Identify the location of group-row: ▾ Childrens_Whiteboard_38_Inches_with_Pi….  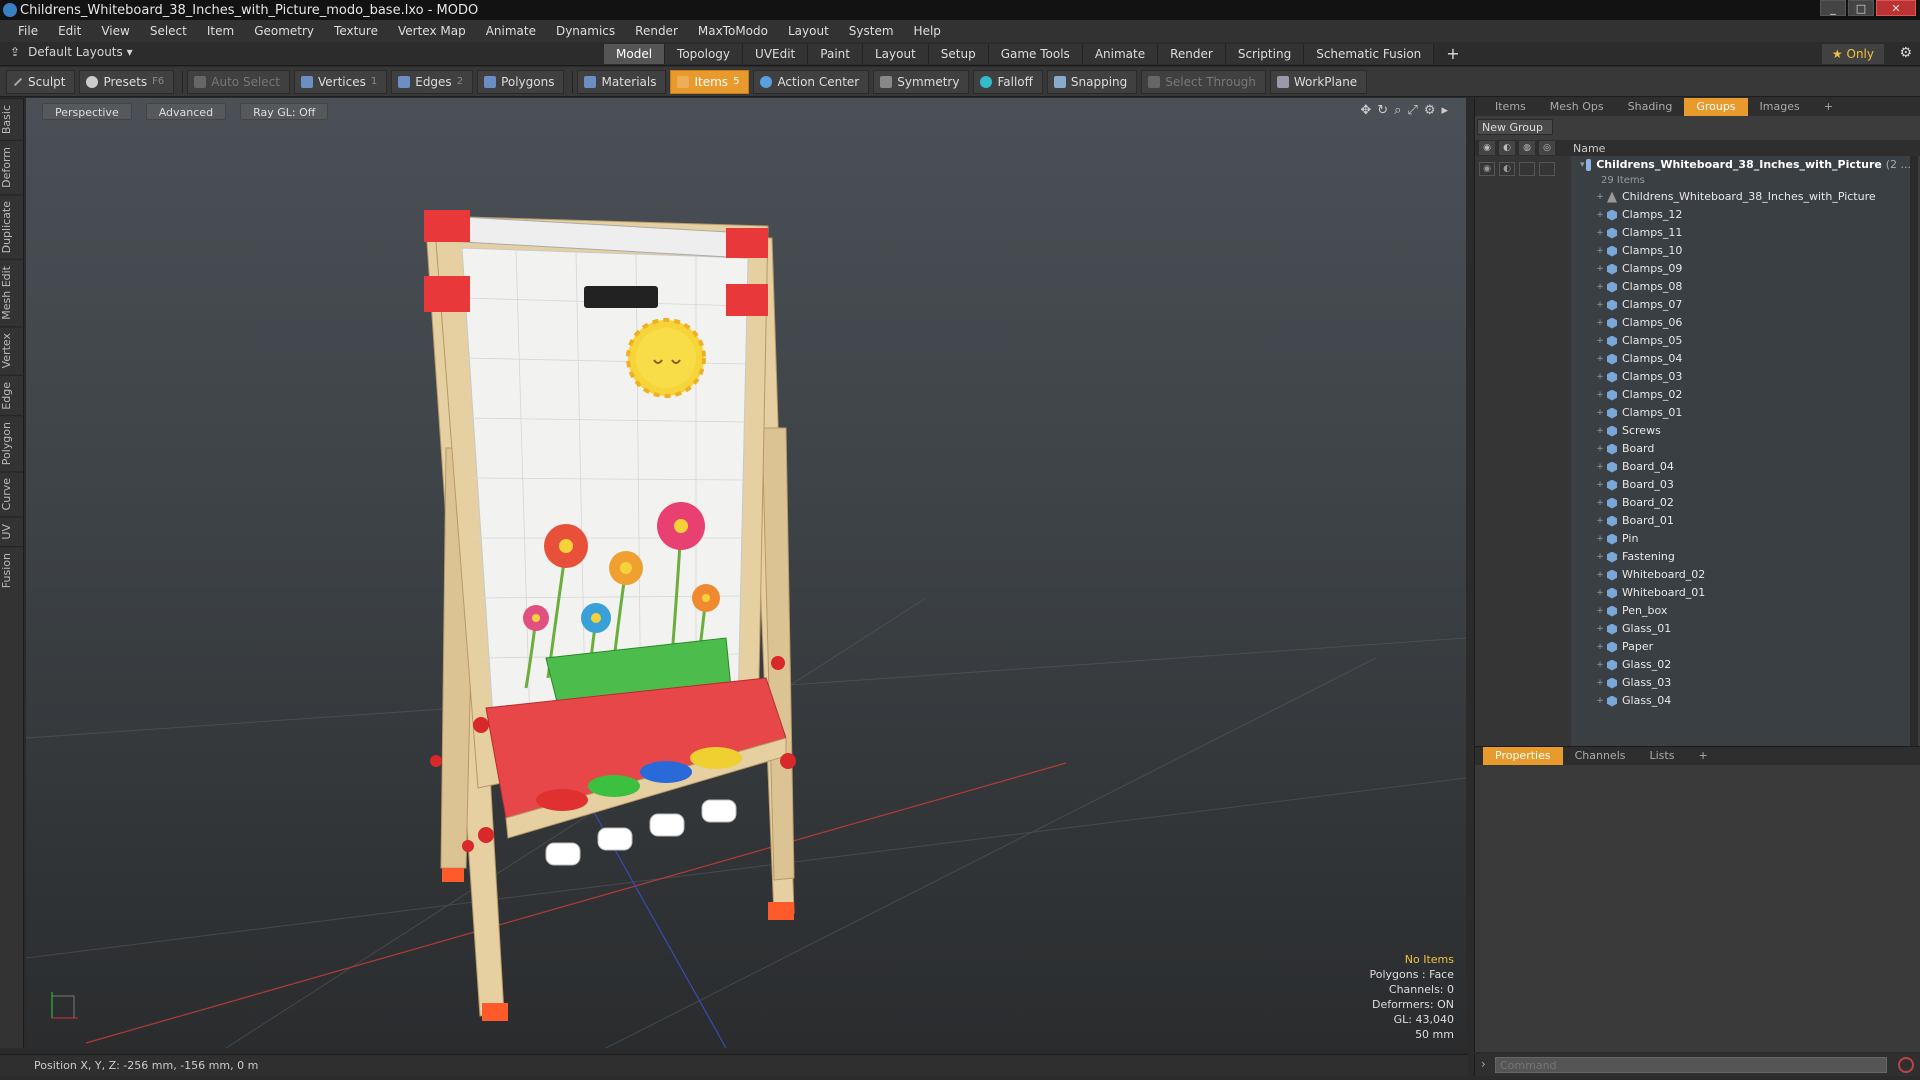
(1741, 165).